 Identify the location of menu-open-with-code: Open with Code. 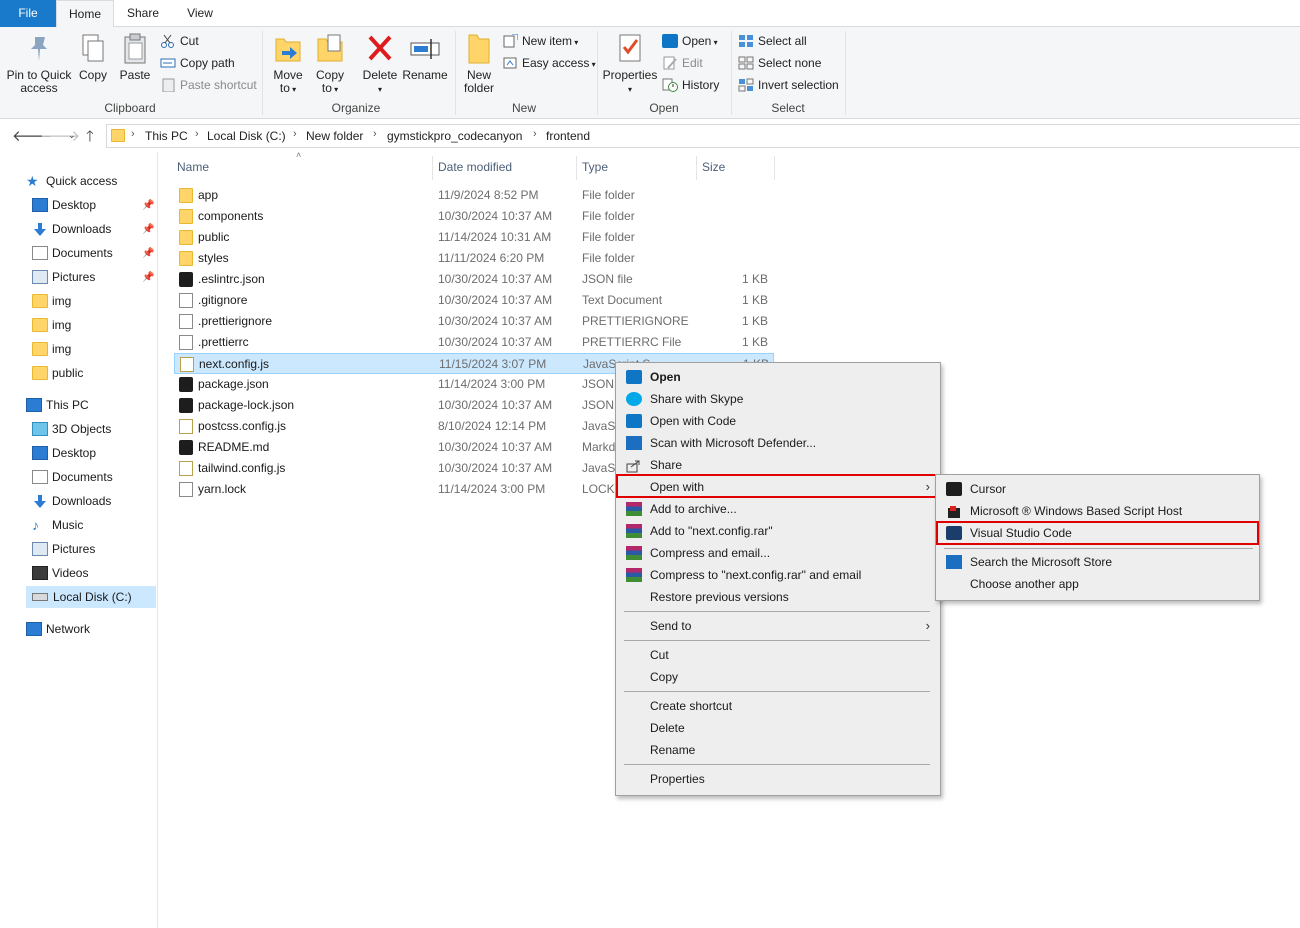
(778, 421).